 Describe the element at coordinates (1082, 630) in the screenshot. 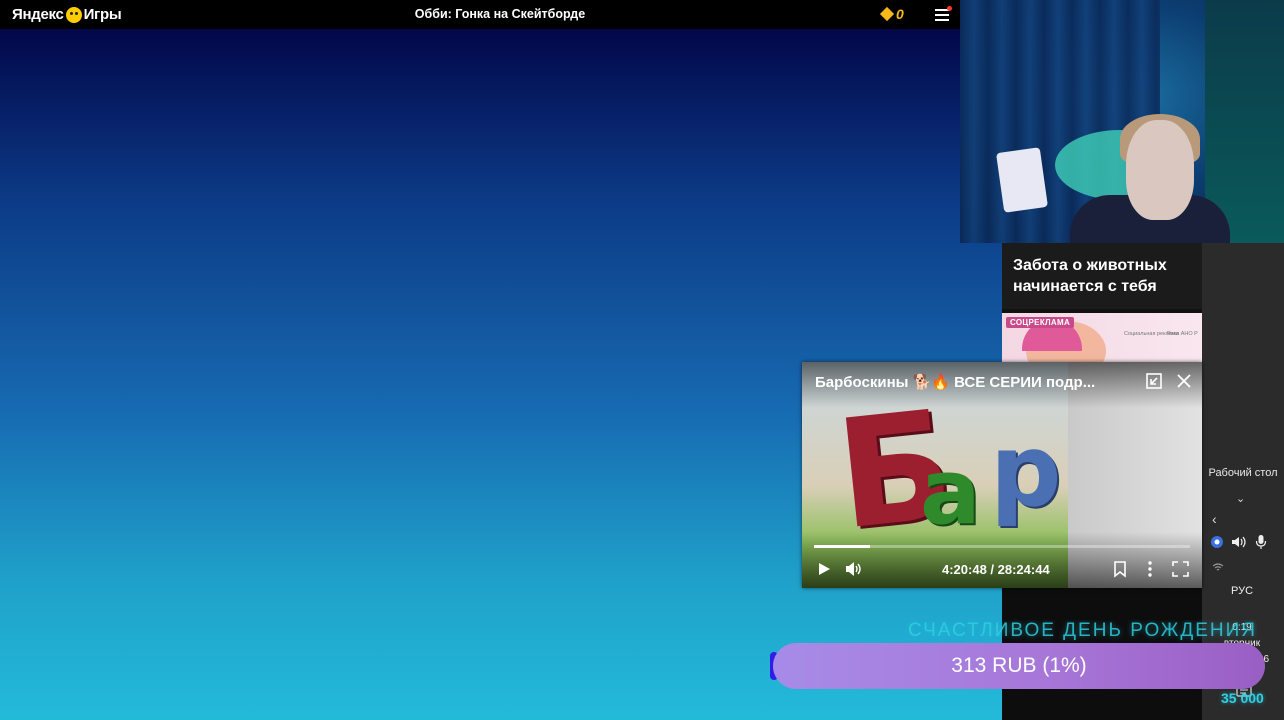

I see `donation-marquee-text: СЧАСТЛИВОЕ ДЕНЬ РОЖДЕНИЯ` at that location.